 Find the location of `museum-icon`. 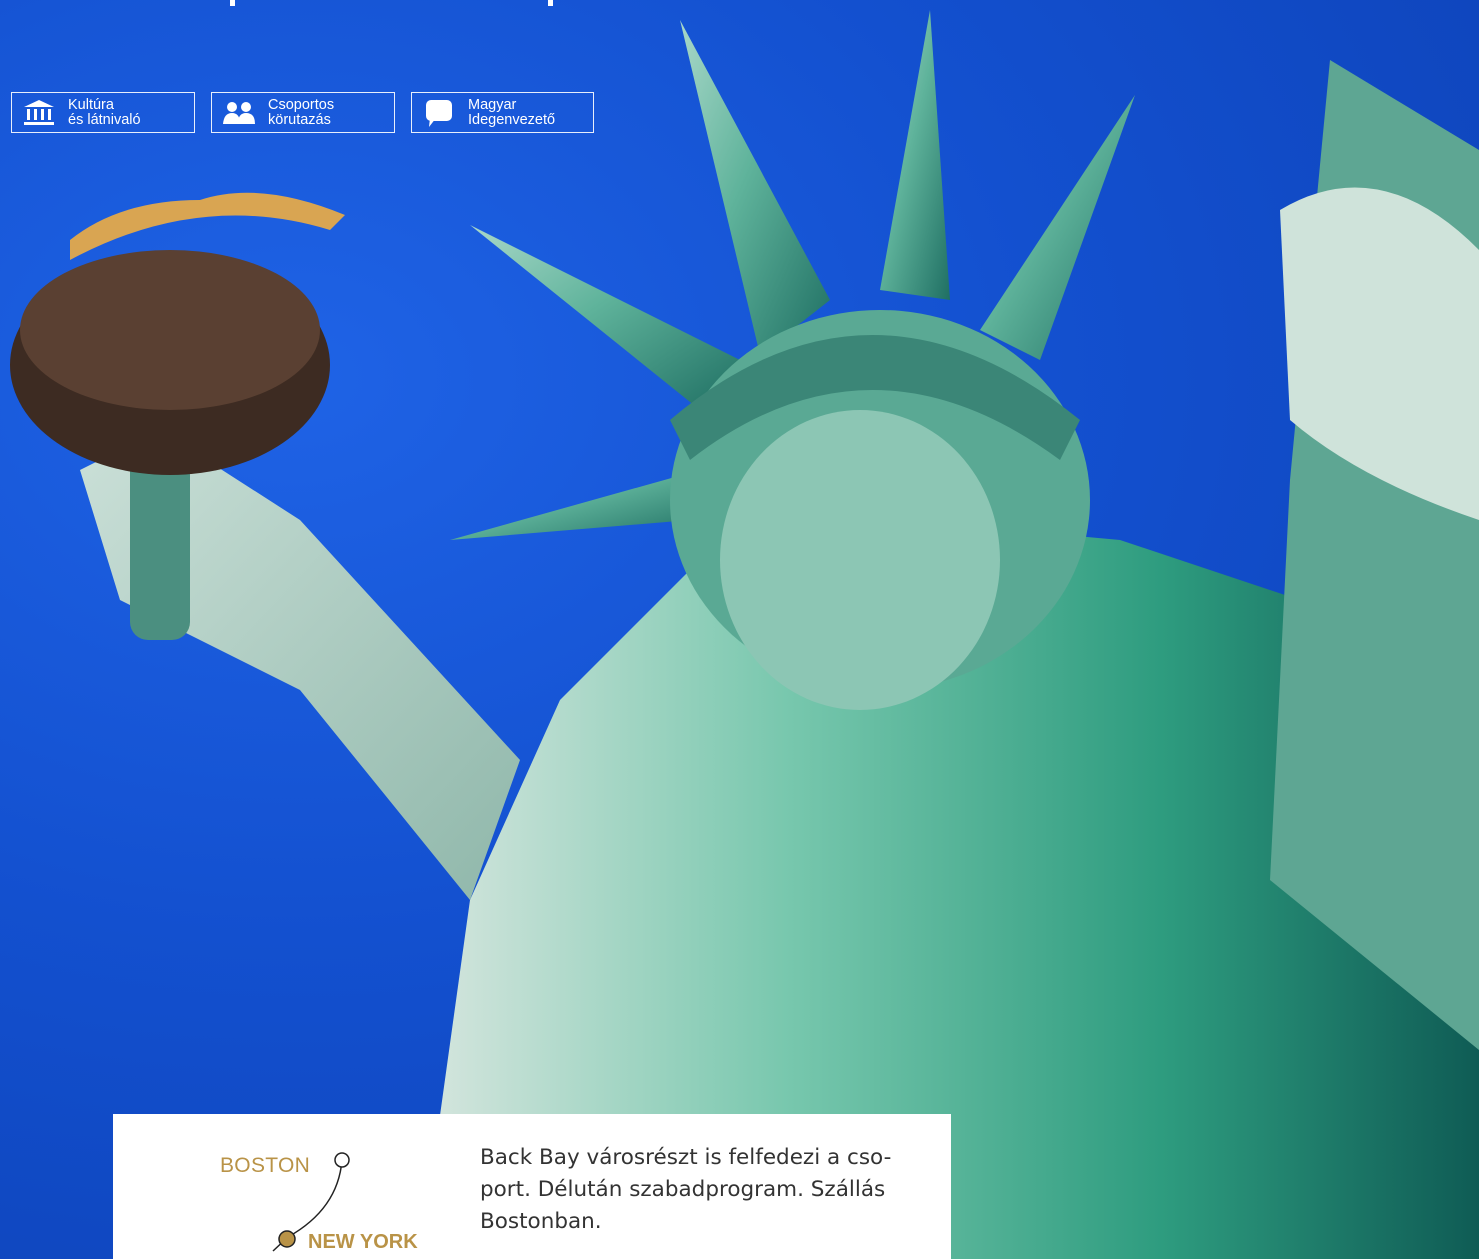

museum-icon is located at coordinates (39, 113).